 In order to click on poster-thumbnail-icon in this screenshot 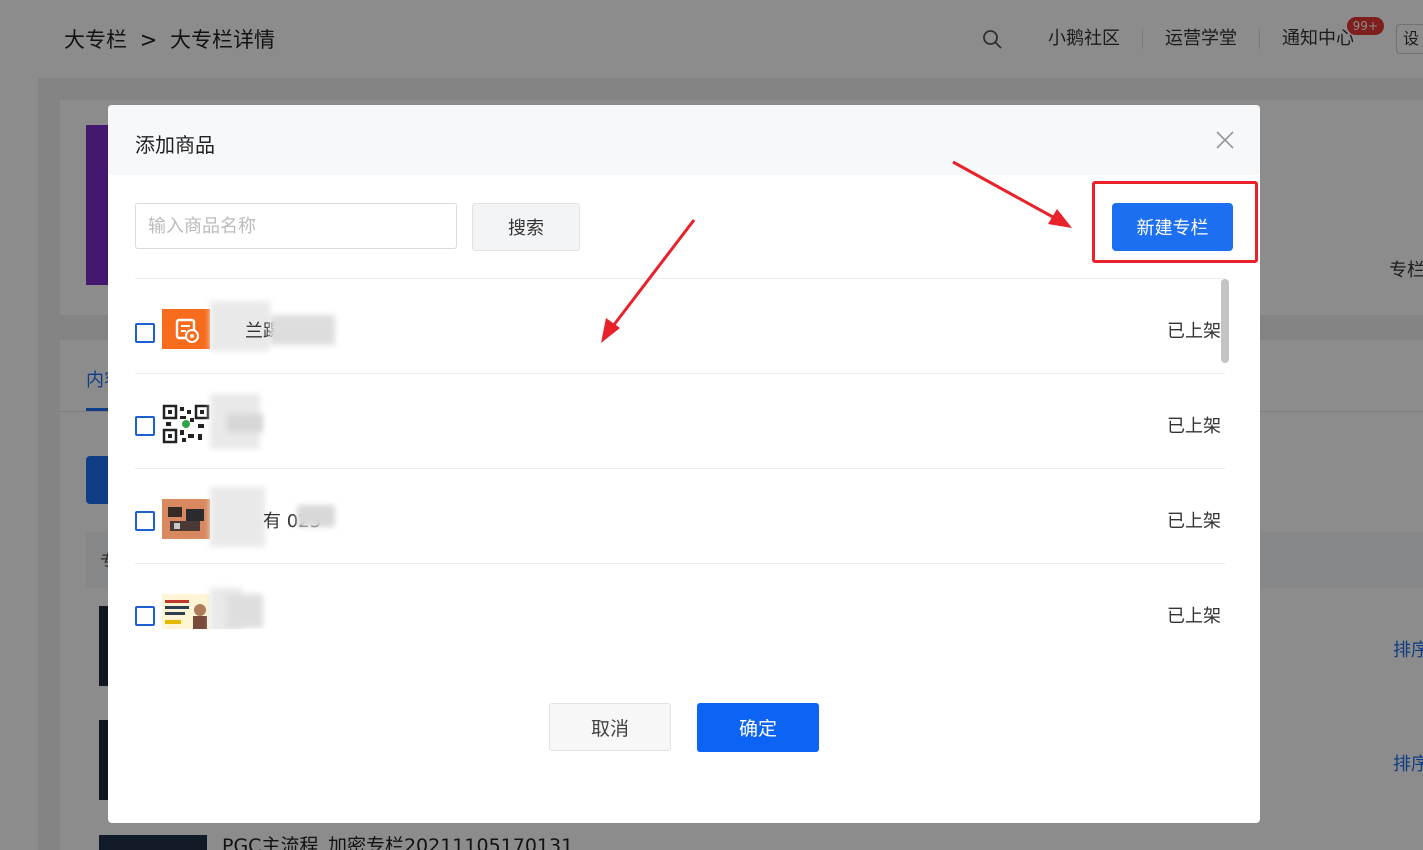, I will do `click(186, 611)`.